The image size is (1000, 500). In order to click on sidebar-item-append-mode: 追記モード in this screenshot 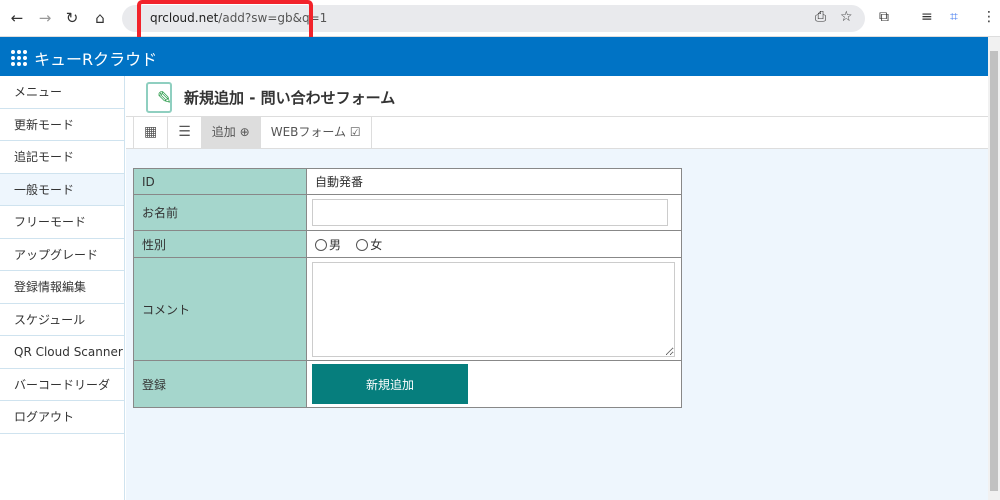, I will do `click(62, 157)`.